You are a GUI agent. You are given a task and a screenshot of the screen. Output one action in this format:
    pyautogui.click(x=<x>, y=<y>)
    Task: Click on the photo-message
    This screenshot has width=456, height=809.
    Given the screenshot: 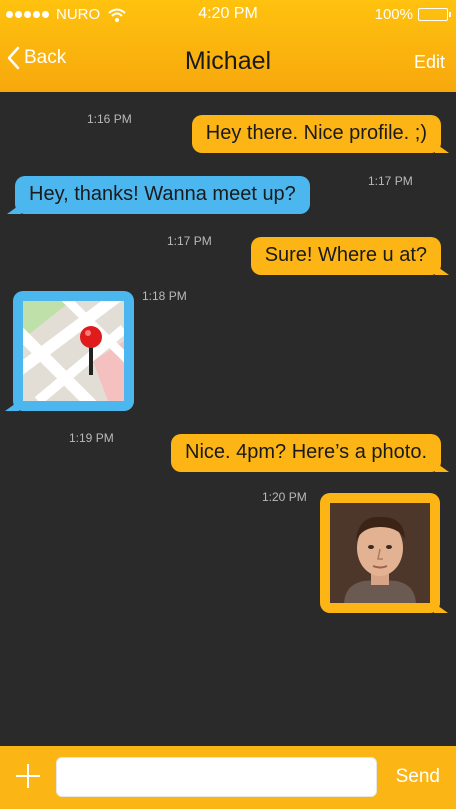 What is the action you would take?
    pyautogui.click(x=384, y=553)
    